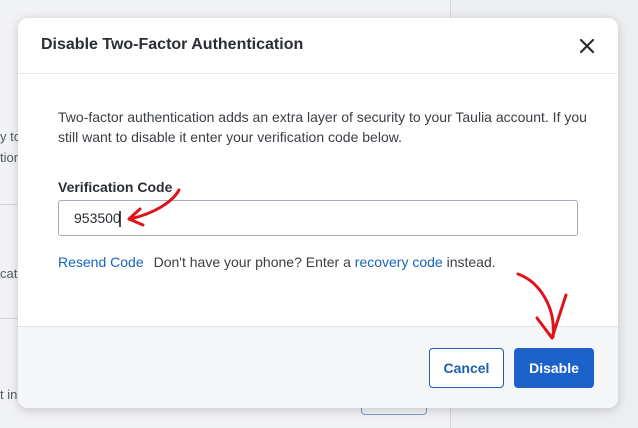  Describe the element at coordinates (318, 46) in the screenshot. I see `dialog-header: Disable Two-Factor Authentication` at that location.